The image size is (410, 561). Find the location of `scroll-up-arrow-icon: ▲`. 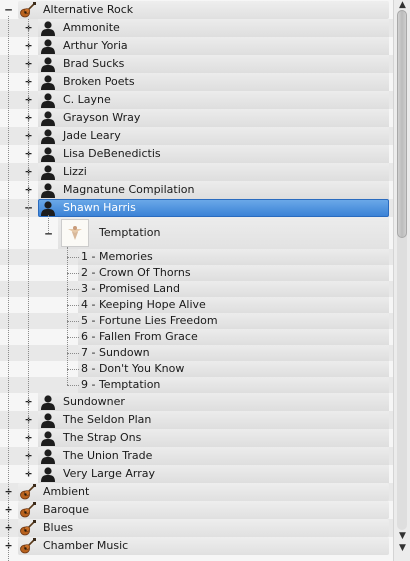

scroll-up-arrow-icon: ▲ is located at coordinates (402, 5).